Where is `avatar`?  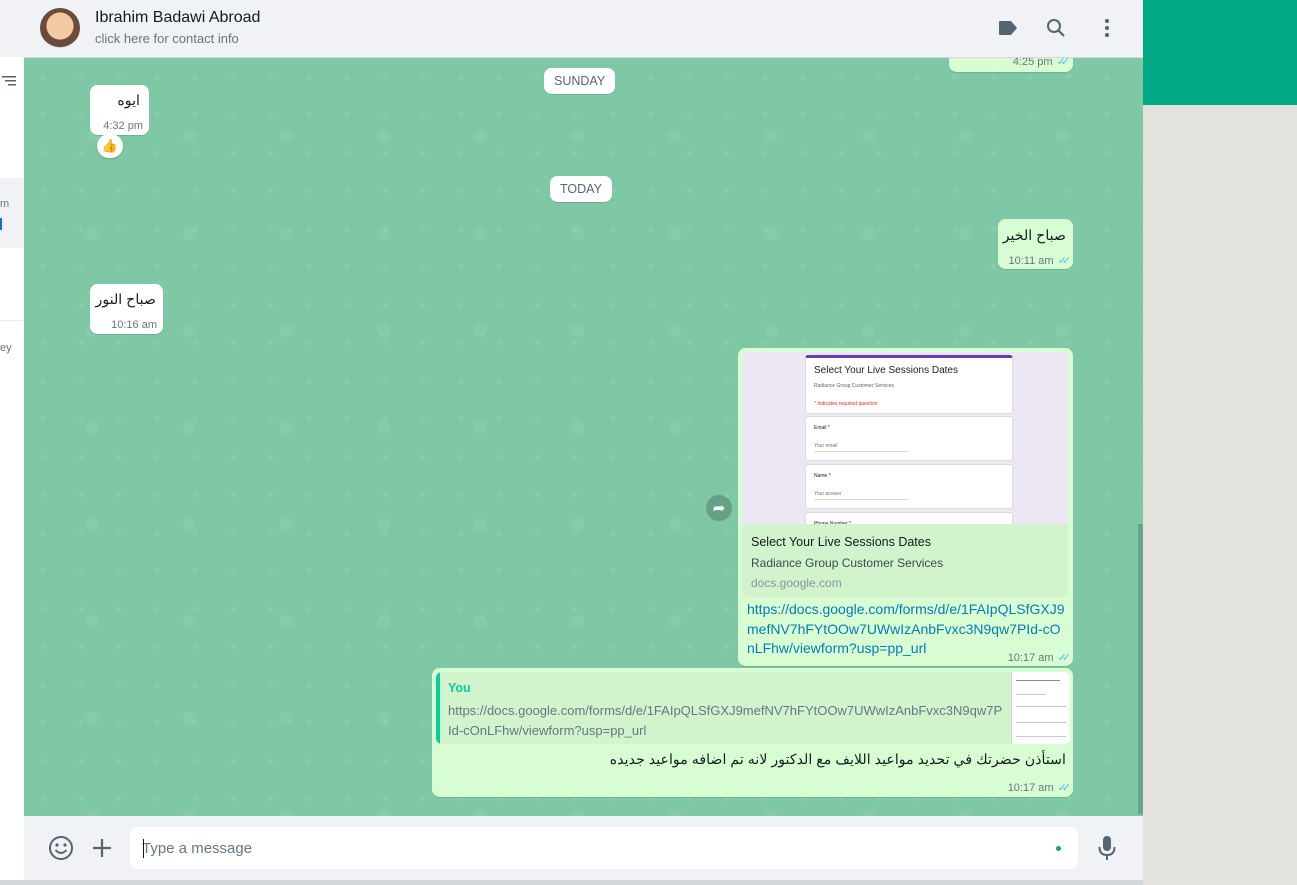
avatar is located at coordinates (60, 28).